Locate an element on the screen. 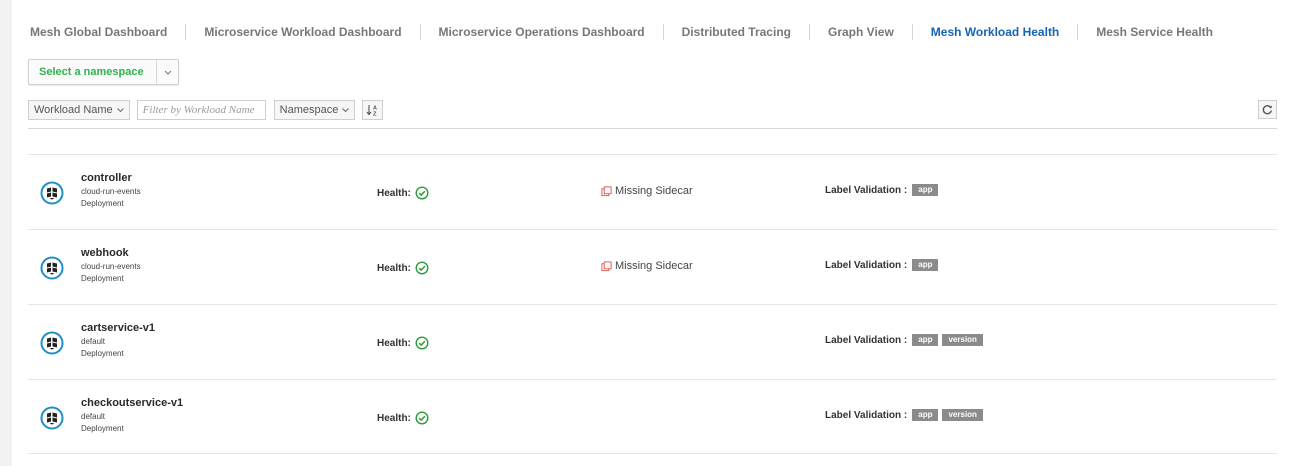 This screenshot has width=1289, height=466. tab-mesh-service-health: Mesh Service Health is located at coordinates (1154, 32).